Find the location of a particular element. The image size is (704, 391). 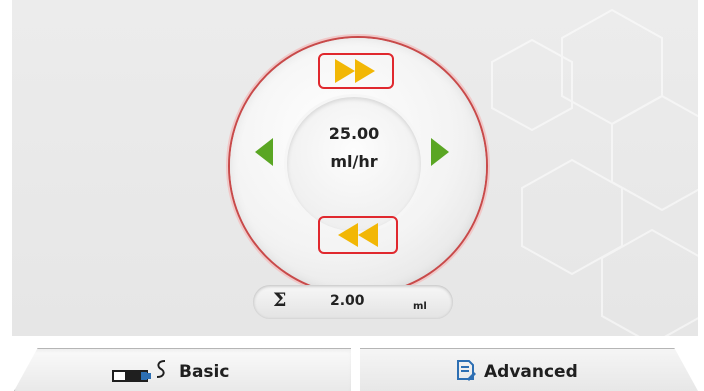

tab-basic: Basic is located at coordinates (182, 369).